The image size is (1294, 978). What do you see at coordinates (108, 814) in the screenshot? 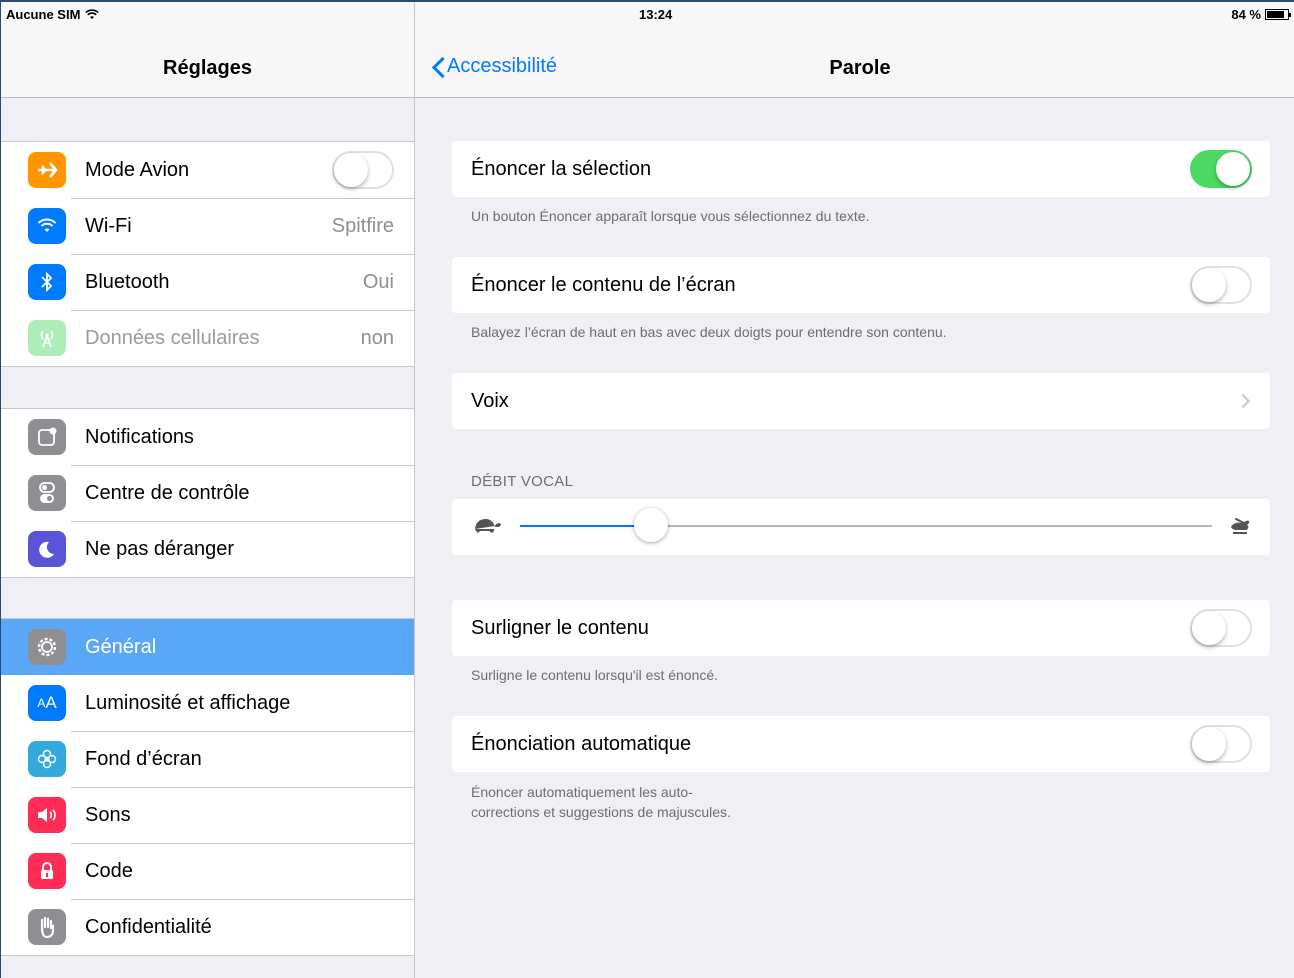
I see `sidebar-item-label: Sons` at bounding box center [108, 814].